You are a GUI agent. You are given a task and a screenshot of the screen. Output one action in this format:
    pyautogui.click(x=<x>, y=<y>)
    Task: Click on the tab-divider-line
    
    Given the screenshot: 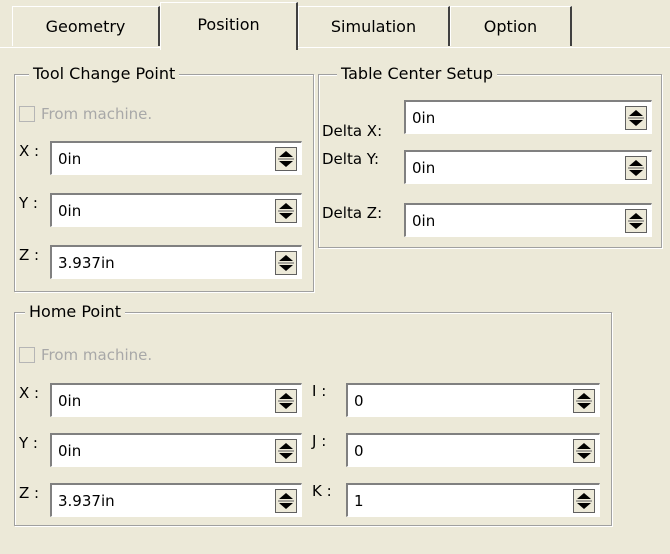 What is the action you would take?
    pyautogui.click(x=335, y=47)
    